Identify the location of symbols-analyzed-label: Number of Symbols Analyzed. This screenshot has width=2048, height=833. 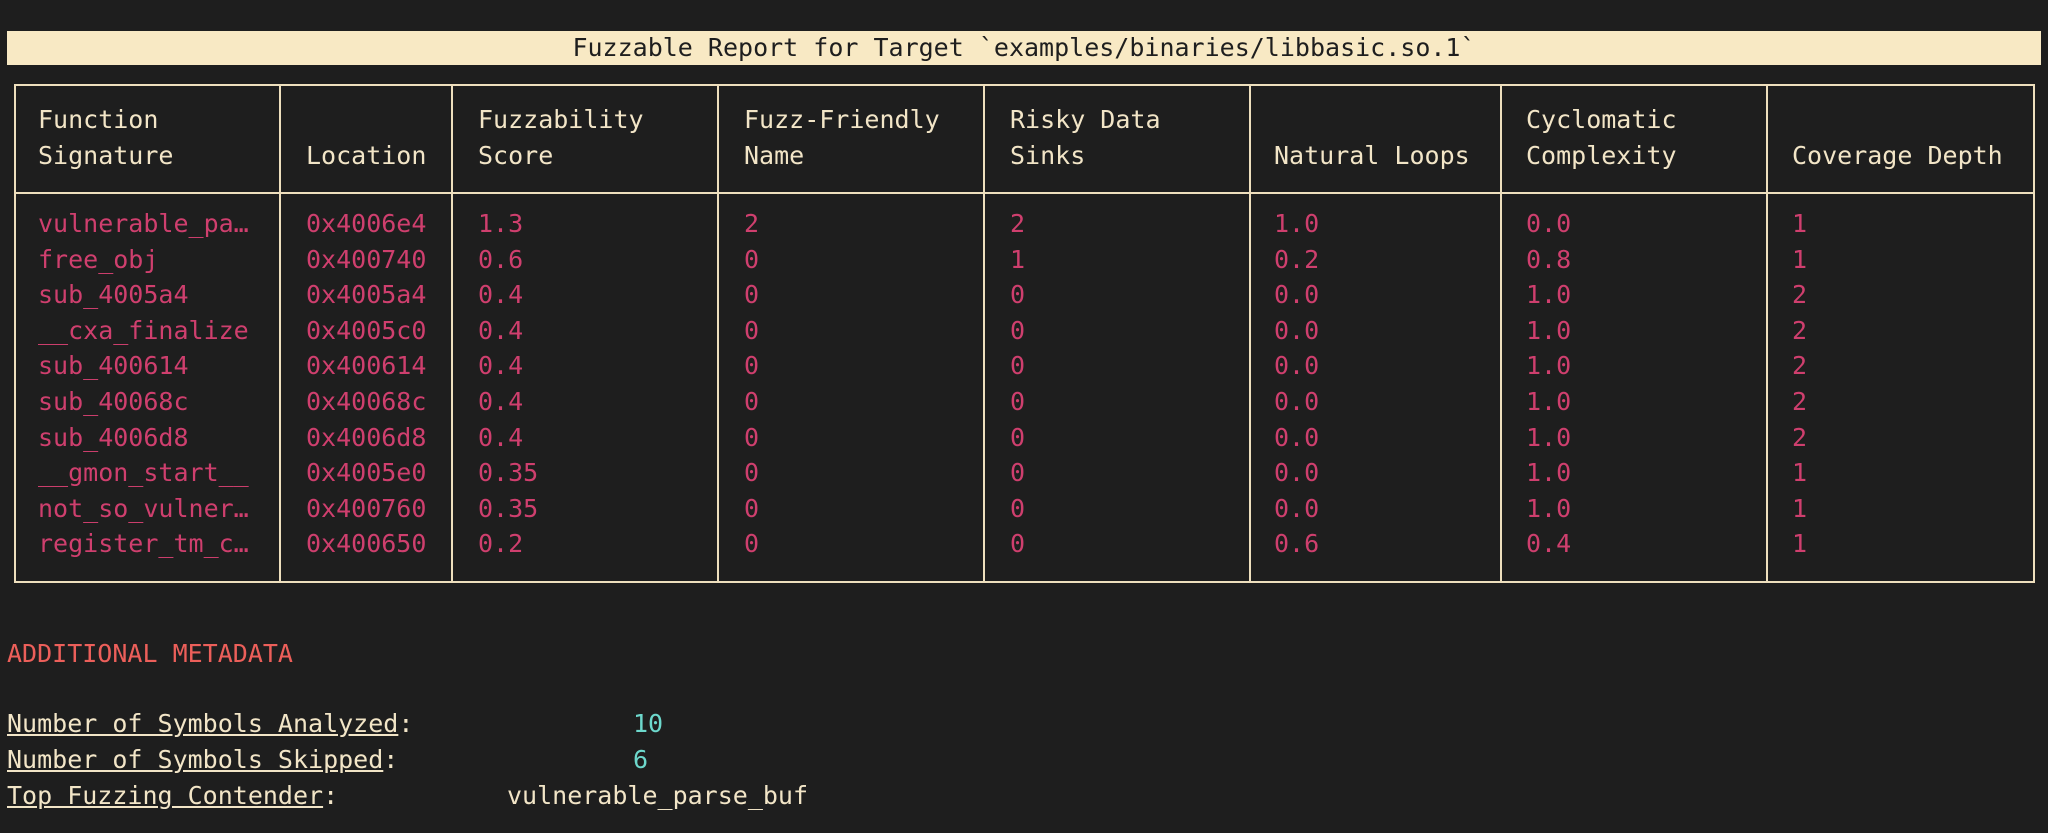
(203, 723).